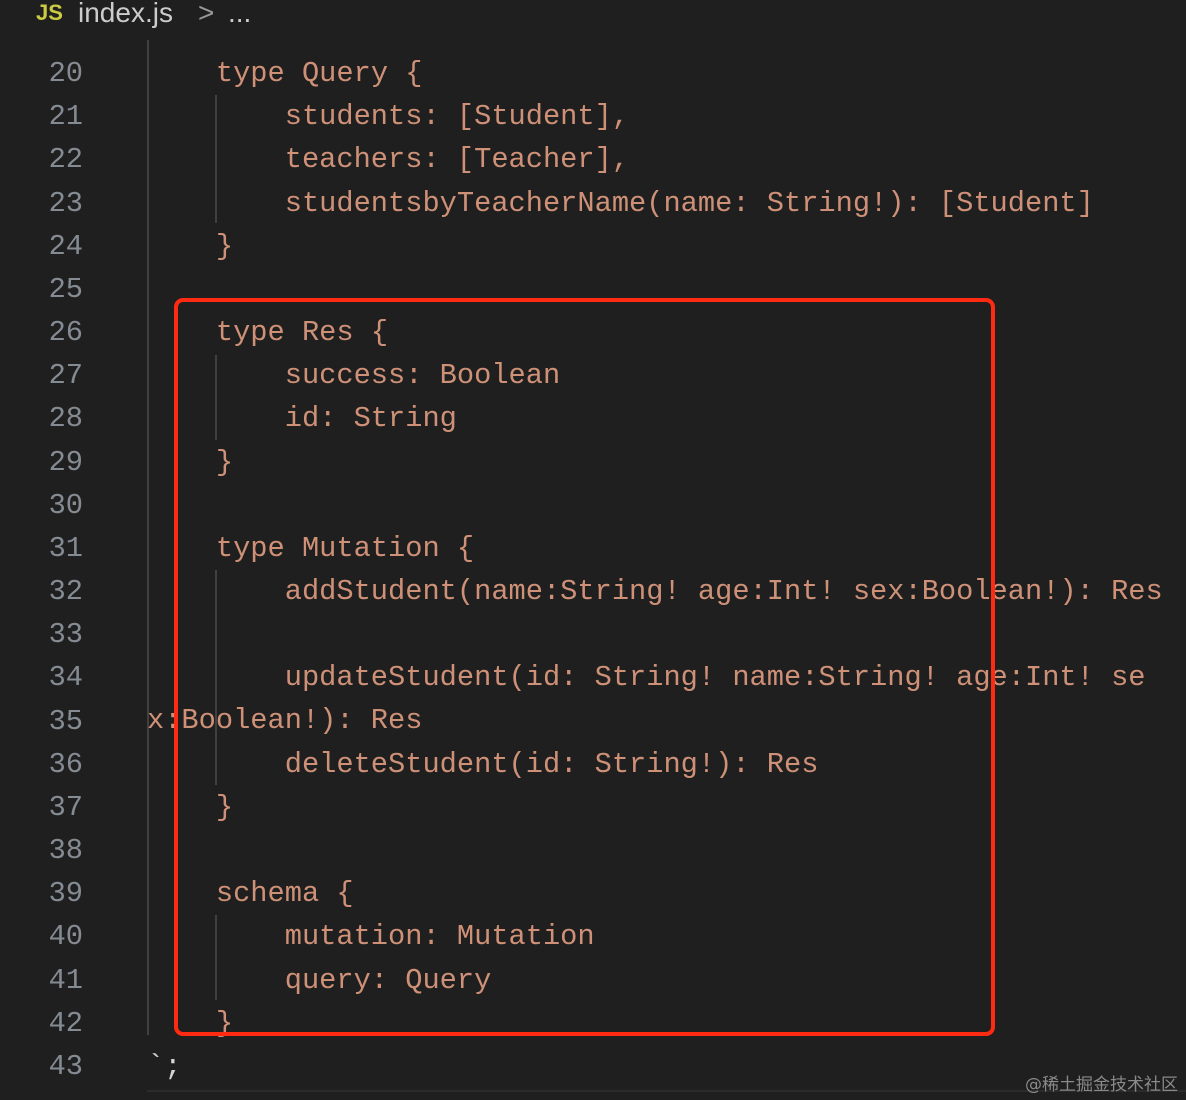 The image size is (1186, 1100). Describe the element at coordinates (65, 894) in the screenshot. I see `line-number: 39` at that location.